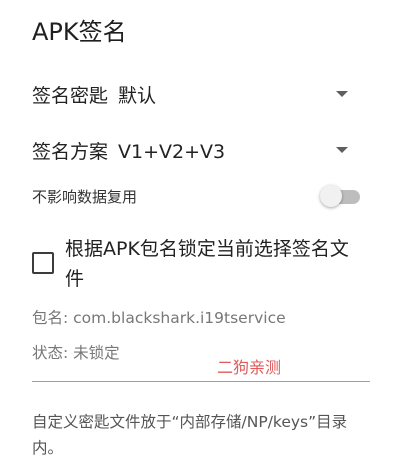  I want to click on dialog-title: APK签名, so click(79, 32).